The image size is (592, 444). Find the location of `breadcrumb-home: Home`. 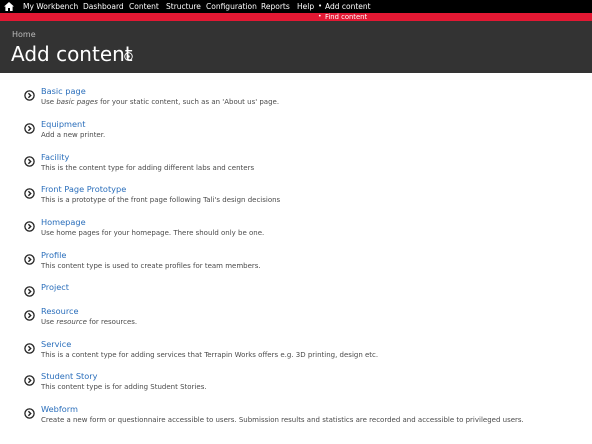

breadcrumb-home: Home is located at coordinates (24, 34).